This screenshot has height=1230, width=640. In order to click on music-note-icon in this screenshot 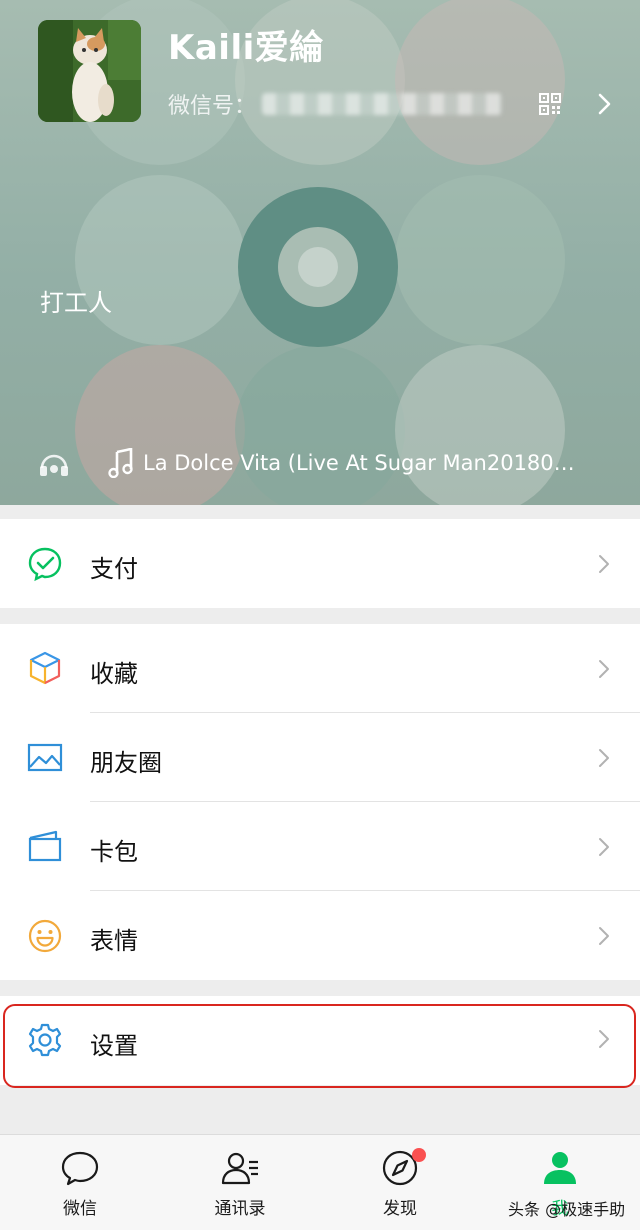, I will do `click(120, 463)`.